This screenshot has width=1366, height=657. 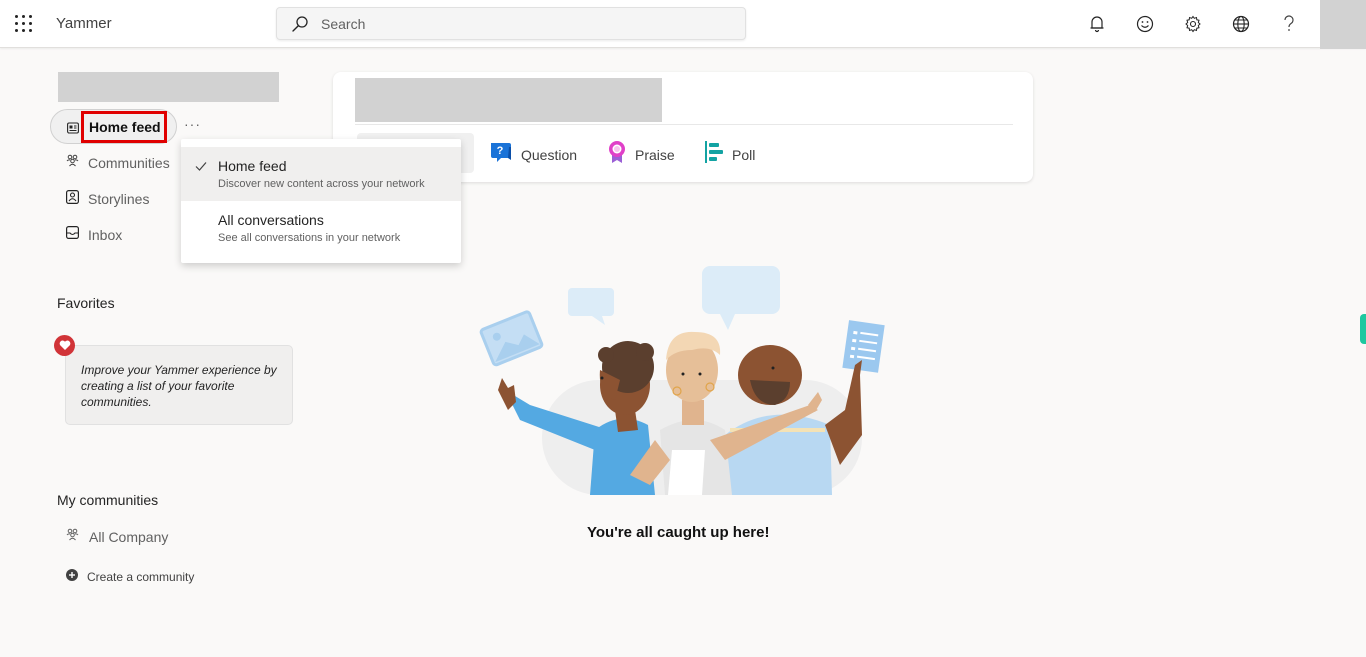 I want to click on plus-circle-icon, so click(x=72, y=577).